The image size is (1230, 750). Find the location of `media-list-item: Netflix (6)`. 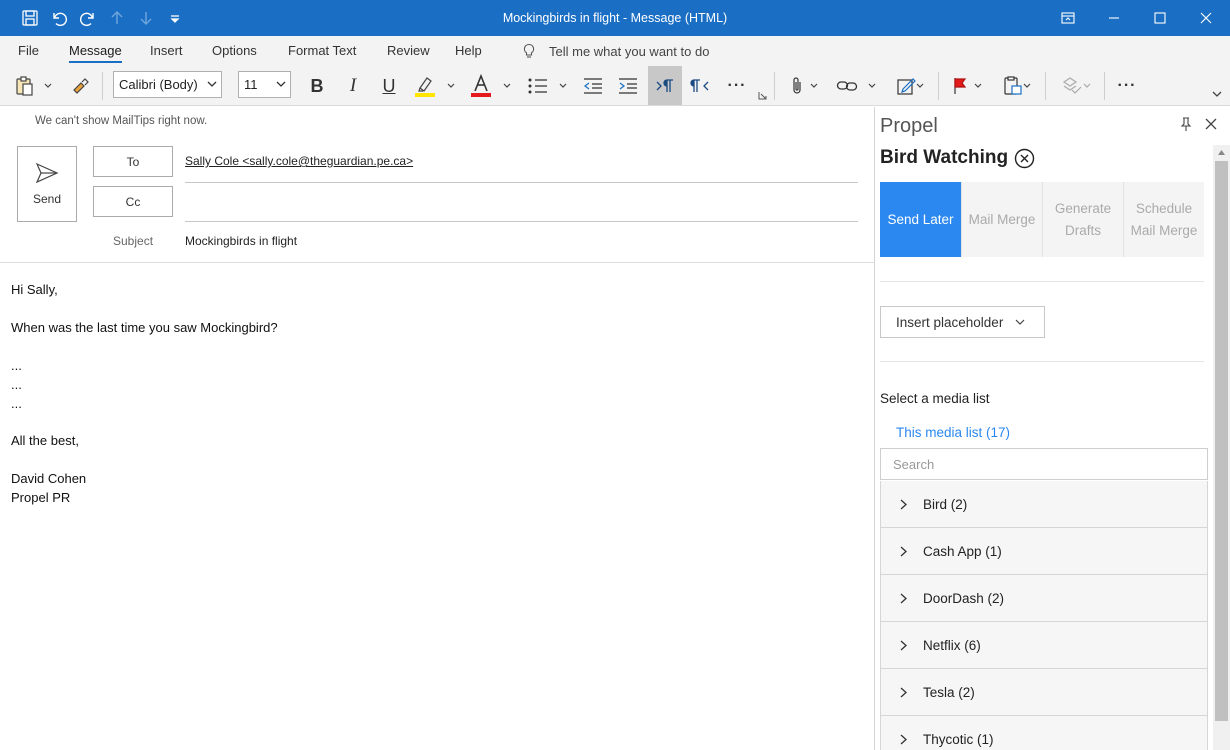

media-list-item: Netflix (6) is located at coordinates (1044, 645).